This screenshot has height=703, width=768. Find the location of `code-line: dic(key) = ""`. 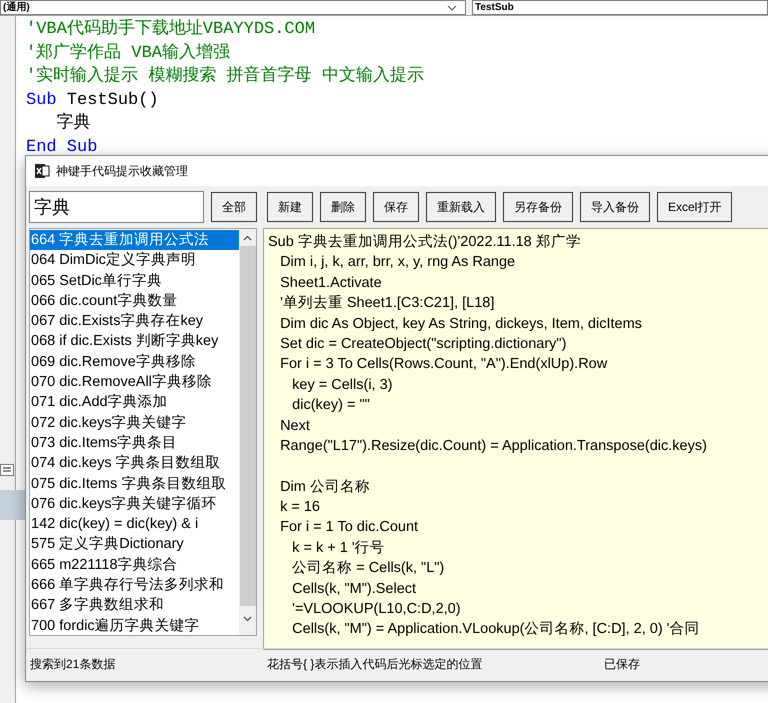

code-line: dic(key) = "" is located at coordinates (330, 406).